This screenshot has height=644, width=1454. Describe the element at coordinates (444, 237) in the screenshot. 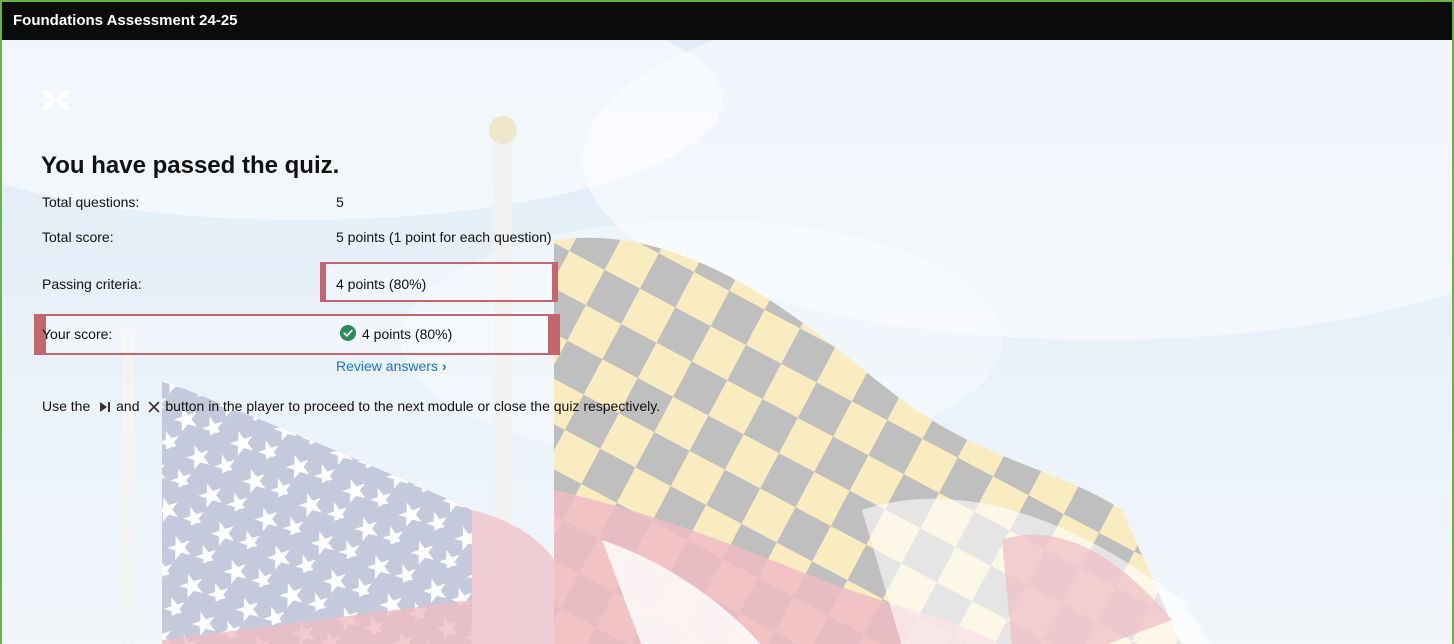

I see `total-score-value: 5 points (1 point for each question)` at that location.